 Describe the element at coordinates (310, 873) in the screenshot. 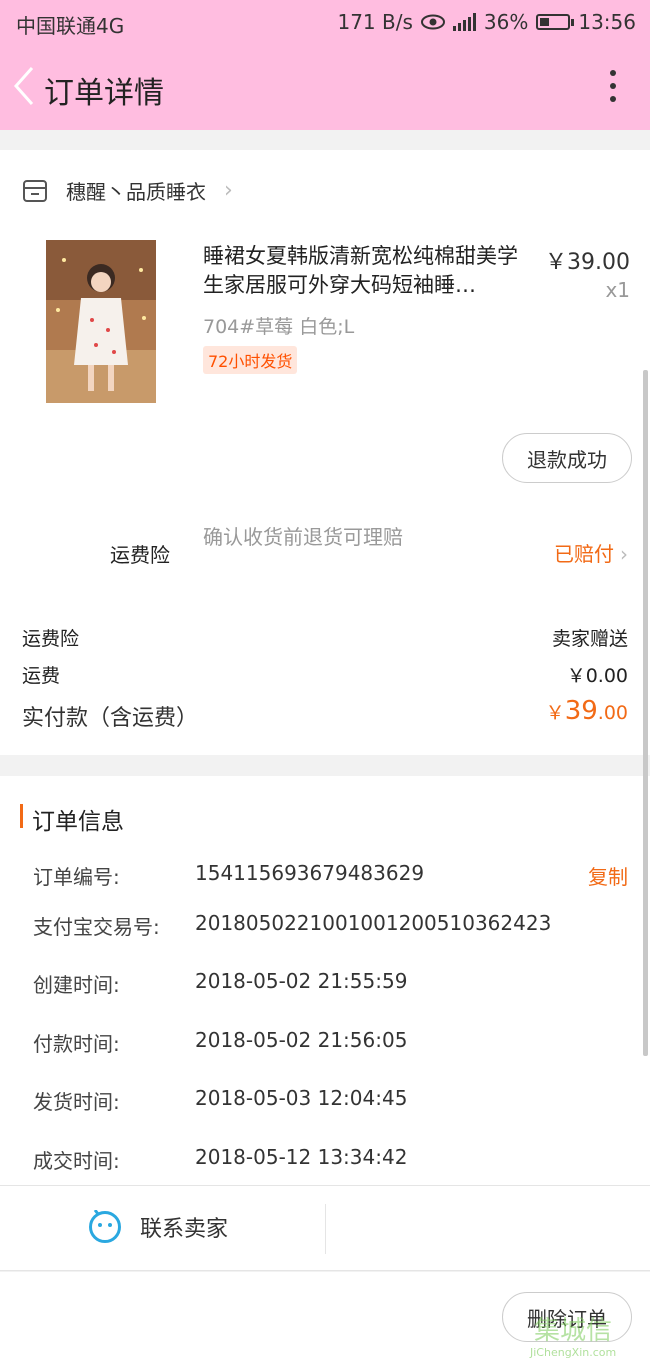

I see `info-value: 154115693679483629` at that location.